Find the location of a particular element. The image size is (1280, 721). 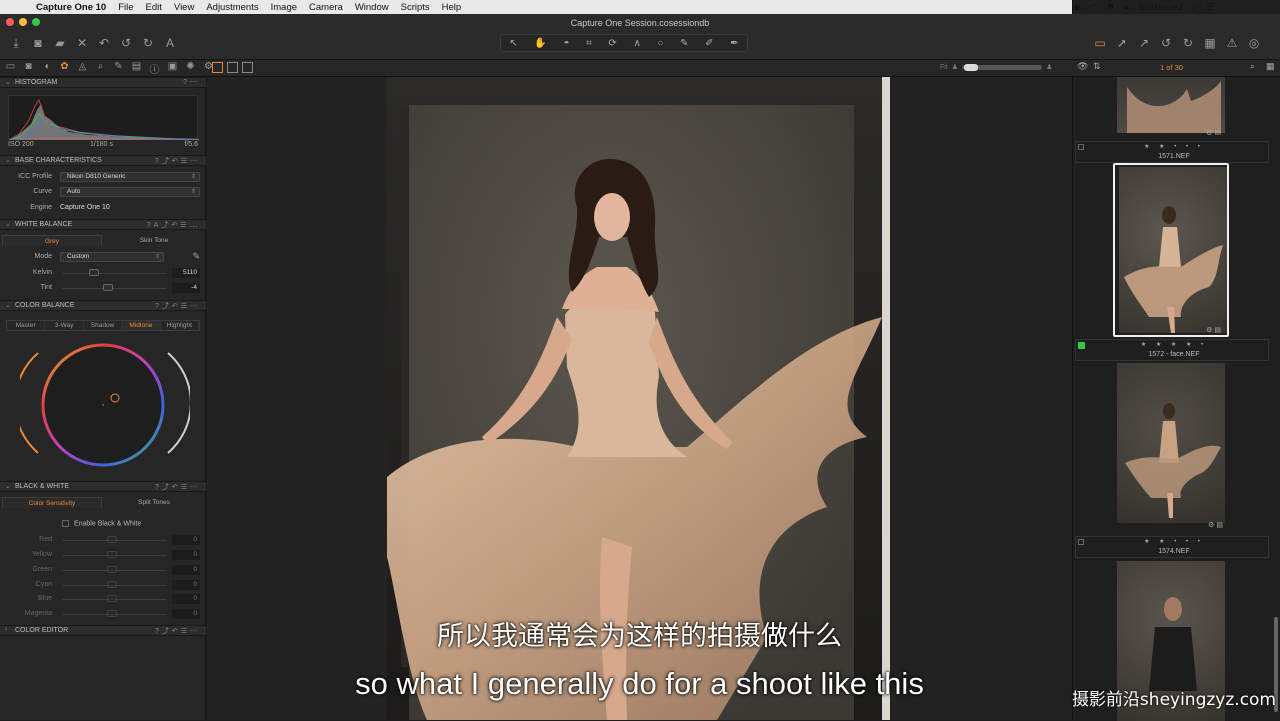

eyedropper-icon: ✎ is located at coordinates (196, 256).